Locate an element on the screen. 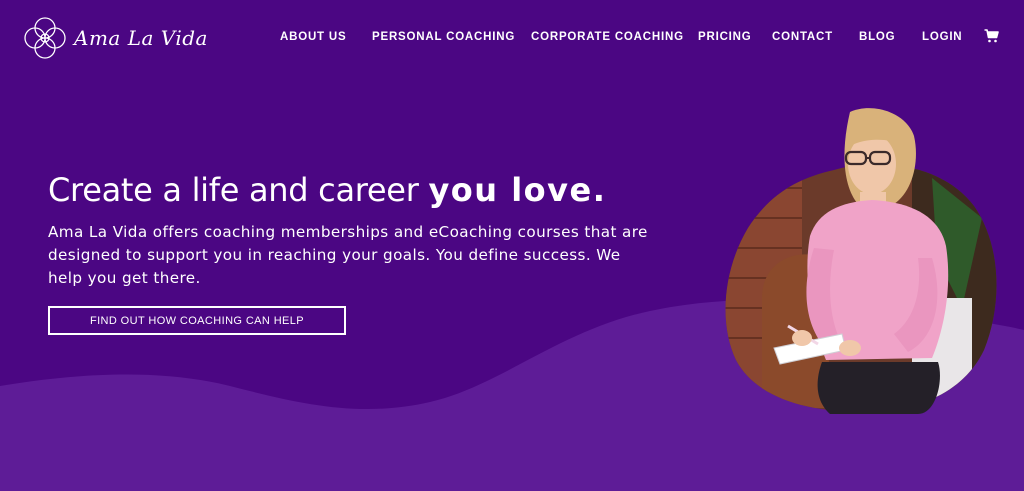 The width and height of the screenshot is (1024, 491). nav-personal-coaching: PERSONAL COACHING is located at coordinates (443, 37).